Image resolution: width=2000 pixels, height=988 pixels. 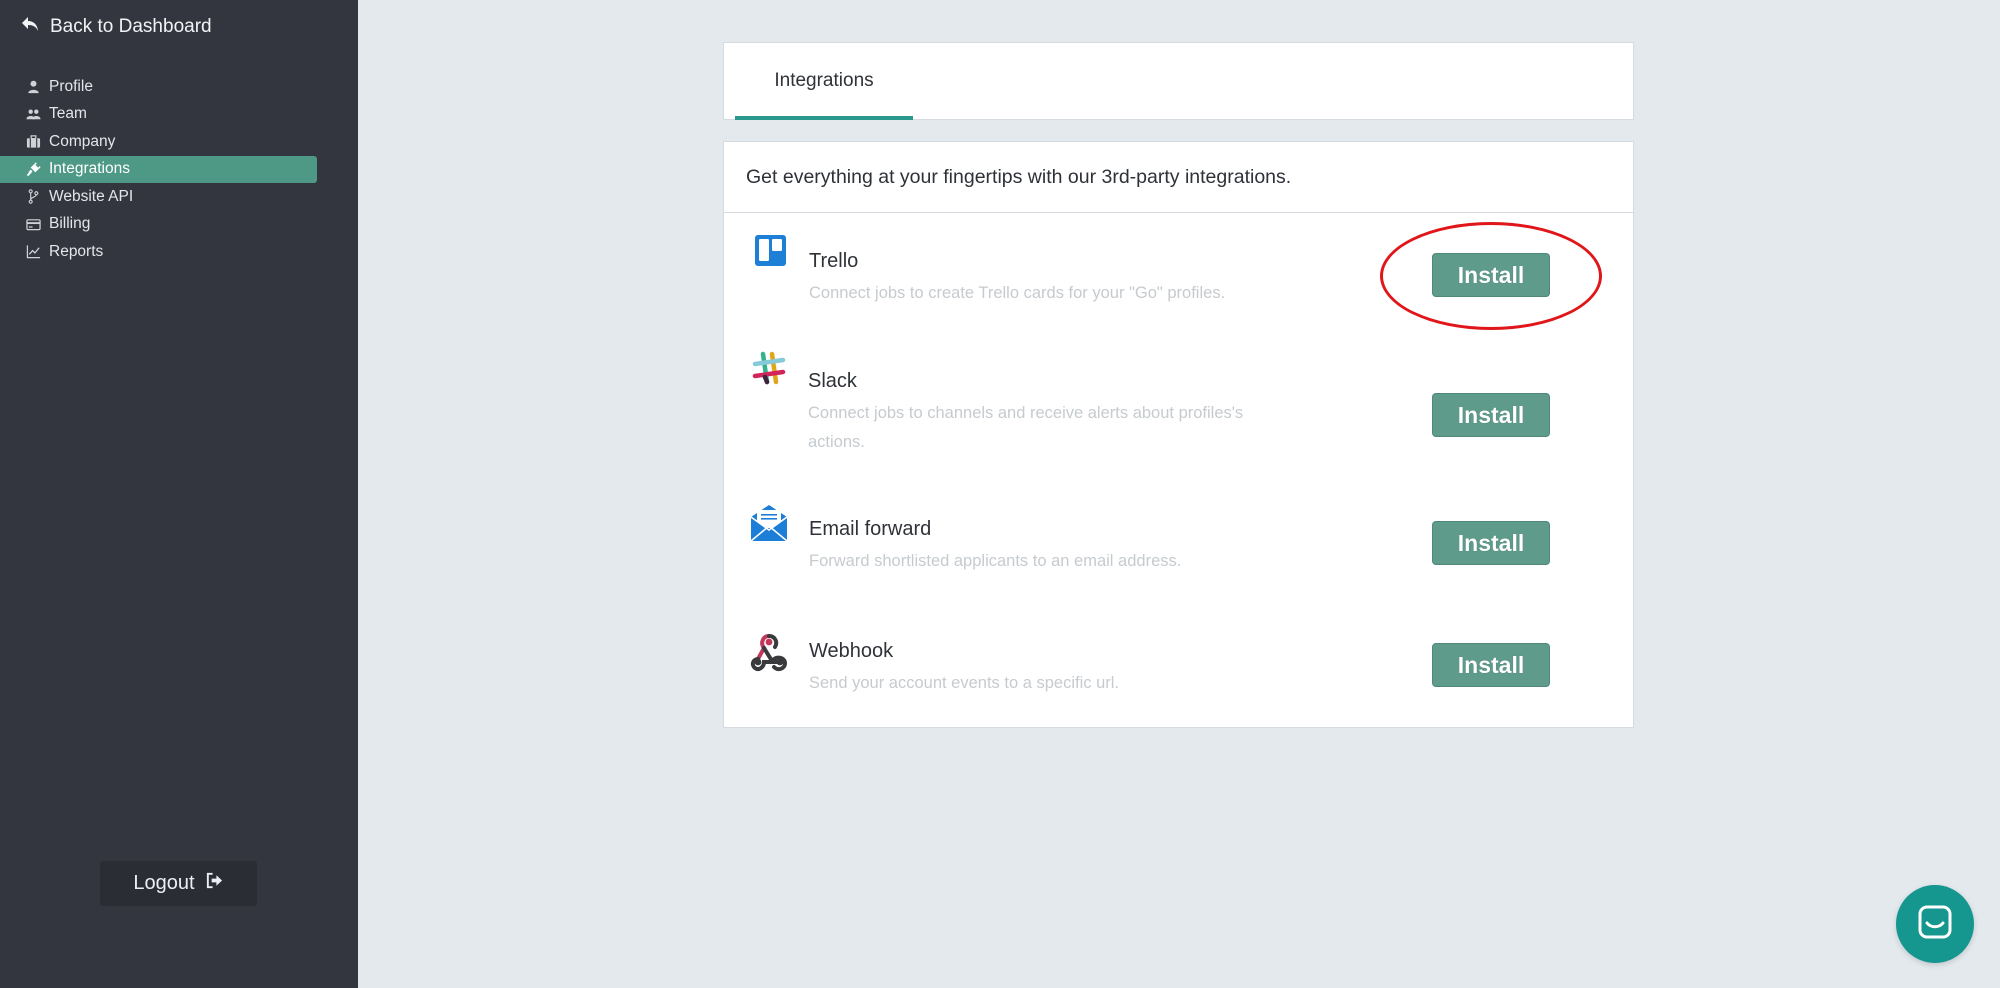 I want to click on sidebar-item-integrations: Integrations, so click(x=158, y=169).